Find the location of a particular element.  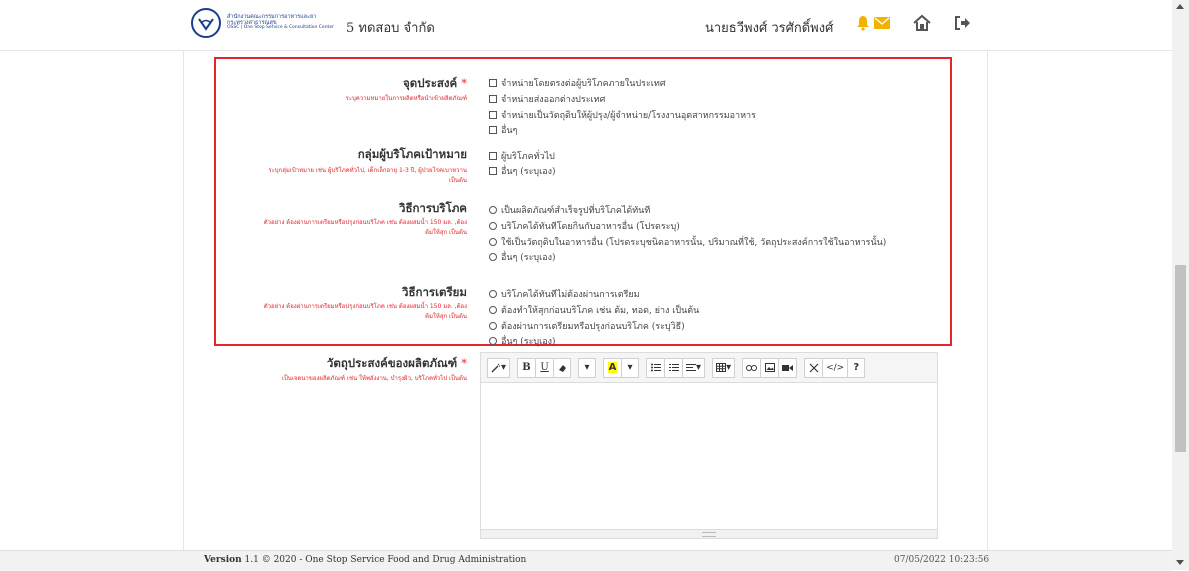

scroll-down-arrow-icon is located at coordinates (1180, 562).